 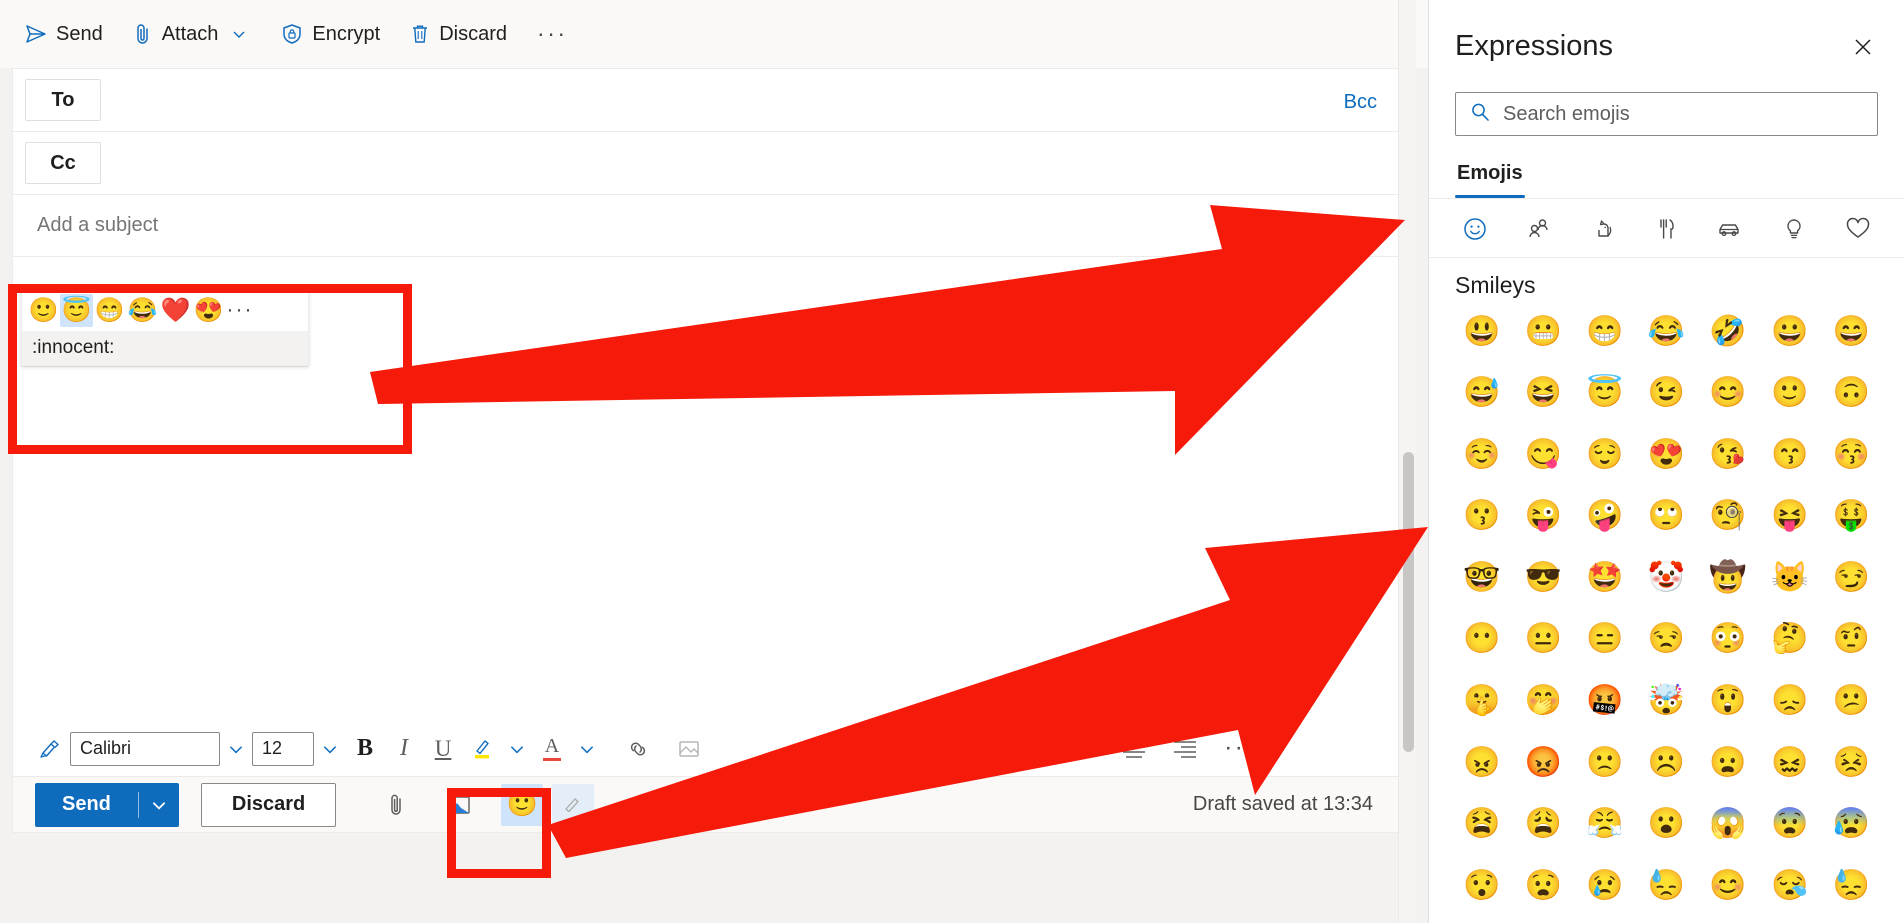 What do you see at coordinates (638, 749) in the screenshot?
I see `insert-link-button` at bounding box center [638, 749].